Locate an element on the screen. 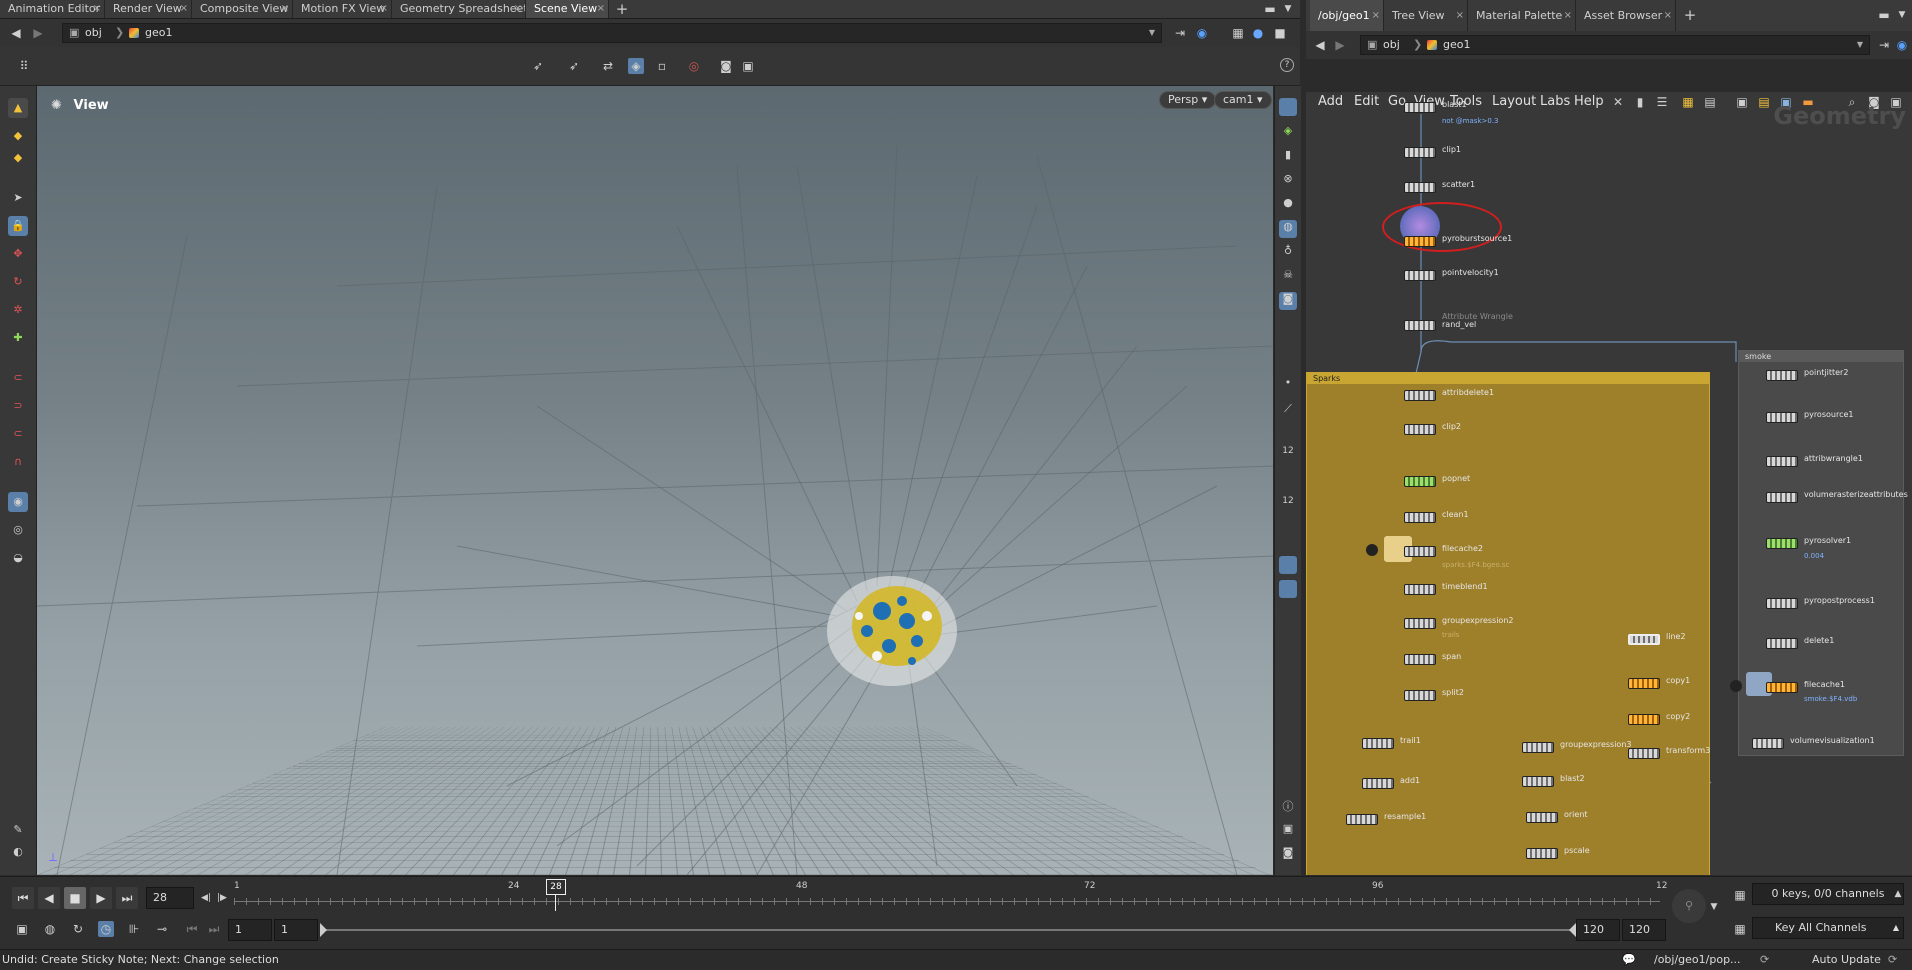  tab-asset-browser: Asset Browser × is located at coordinates (1626, 15).